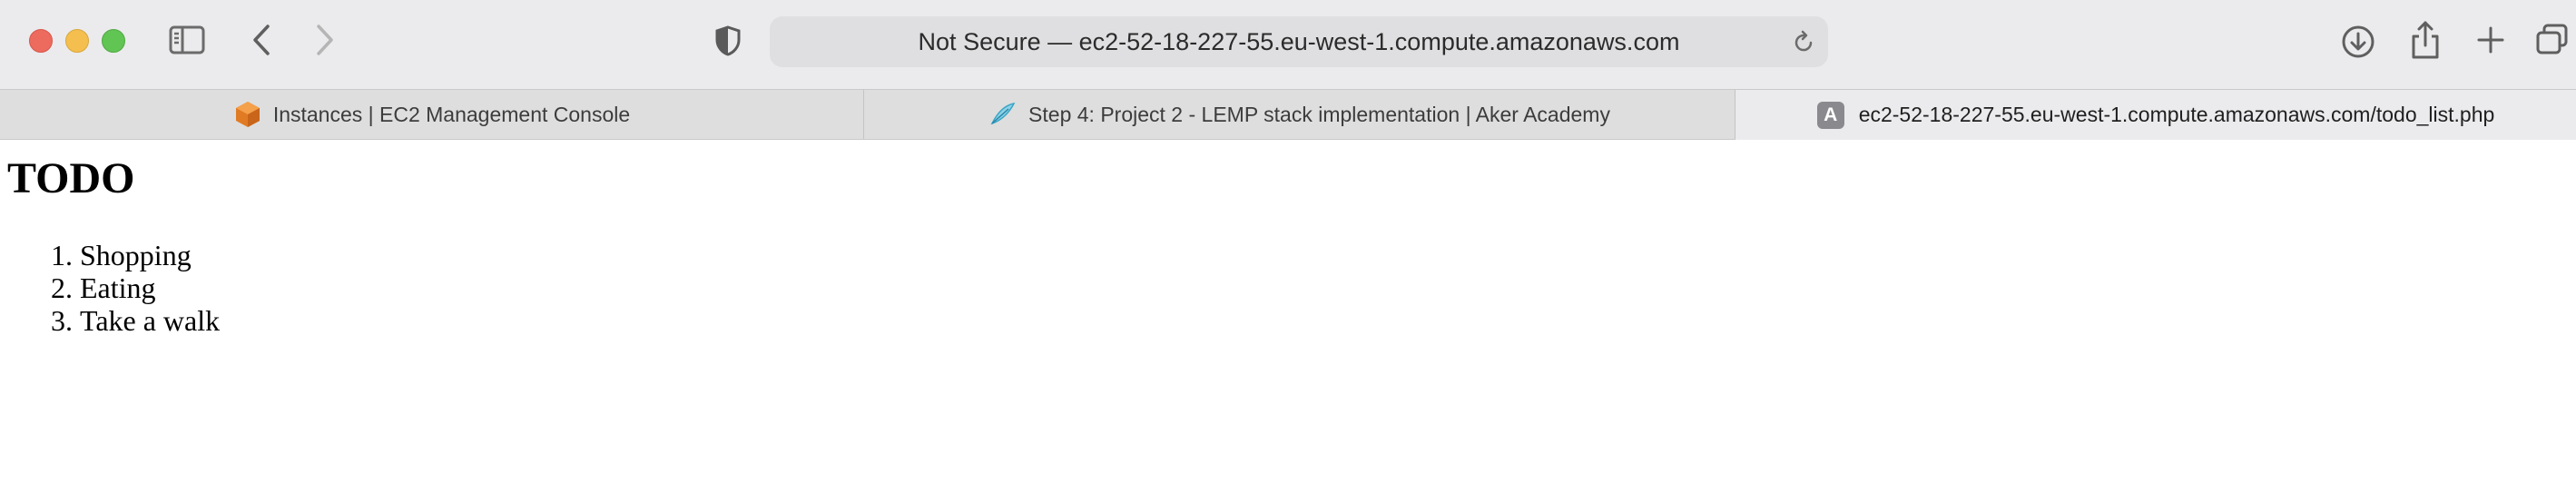 This screenshot has height=503, width=2576. I want to click on chevron-left-icon, so click(261, 40).